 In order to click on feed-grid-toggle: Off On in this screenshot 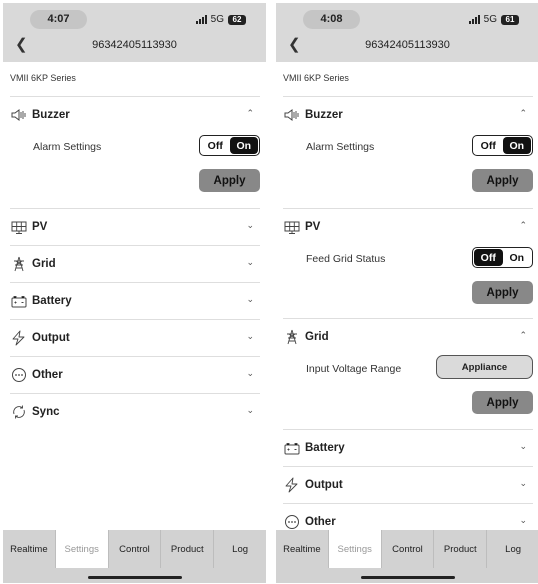, I will do `click(502, 257)`.